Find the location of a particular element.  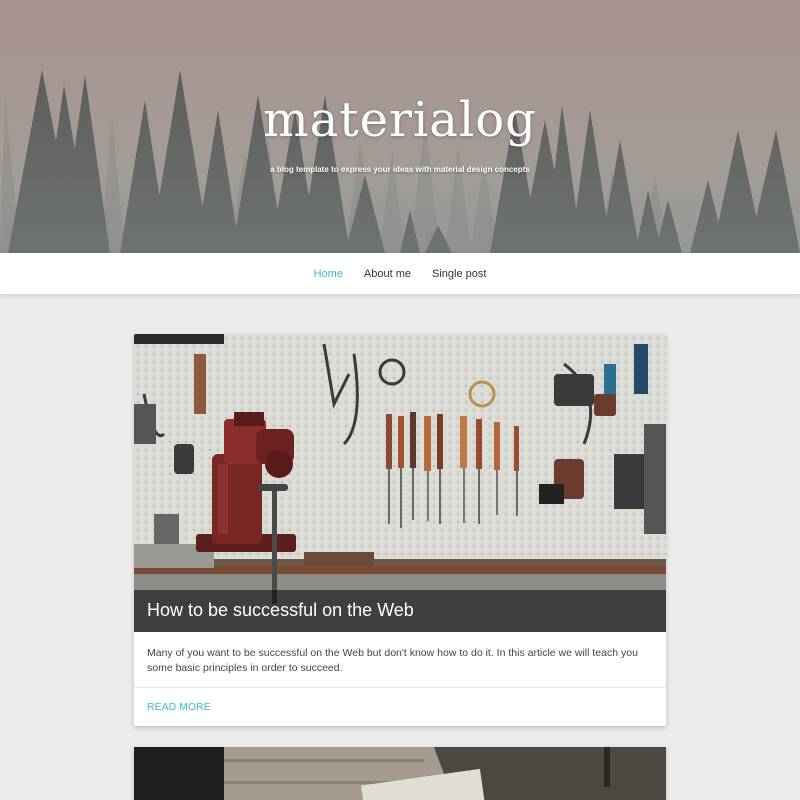

main-navigation: Home About me Single post is located at coordinates (400, 273).